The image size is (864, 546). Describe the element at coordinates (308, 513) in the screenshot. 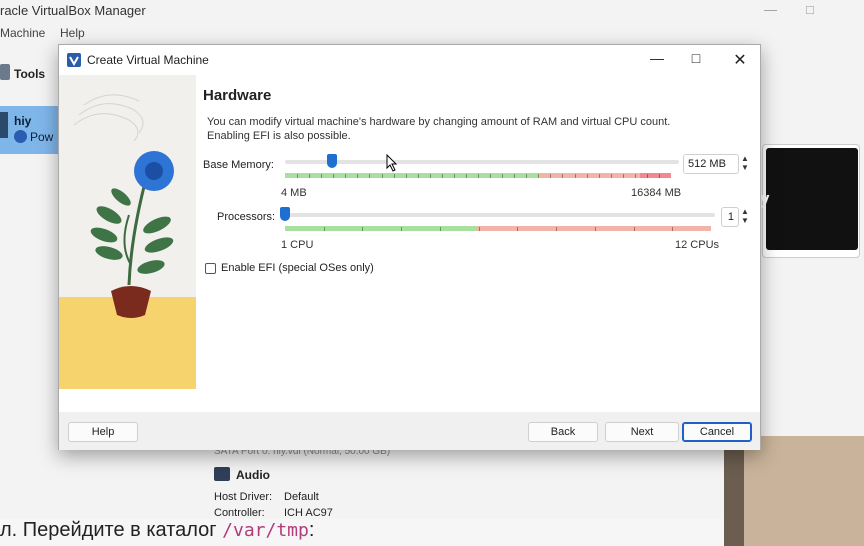

I see `controller-value: ICH AC97` at that location.